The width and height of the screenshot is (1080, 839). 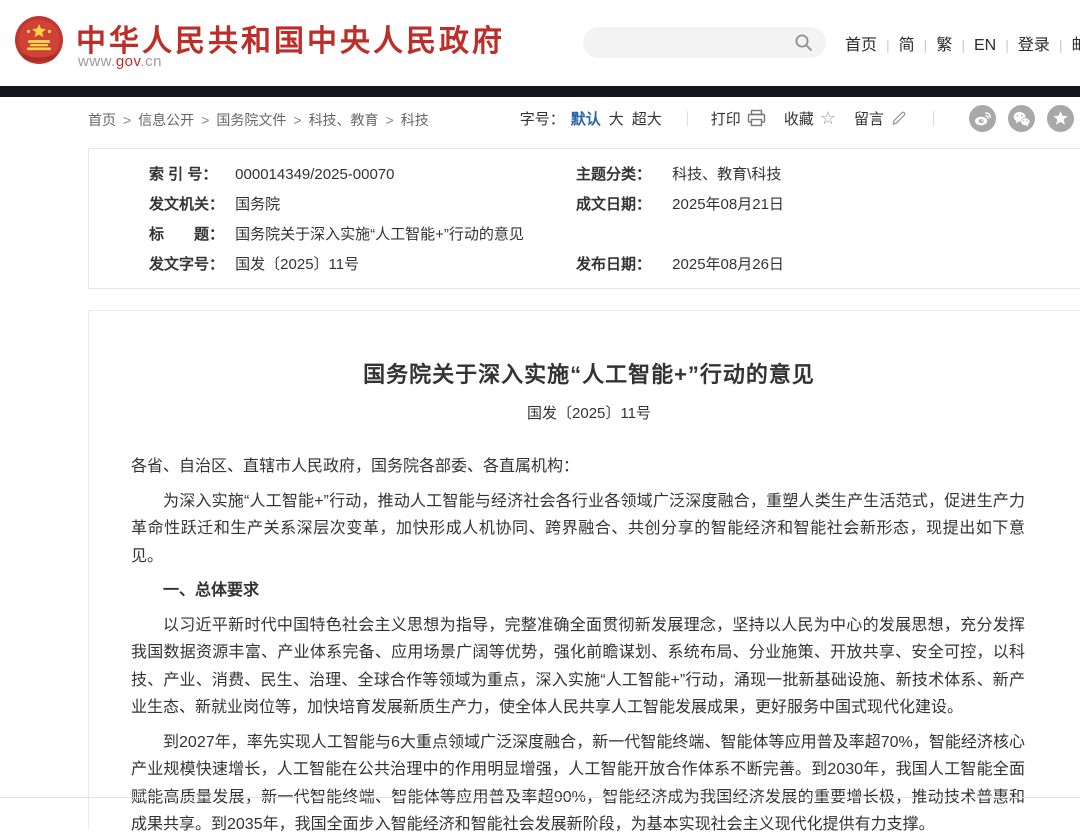 I want to click on weibo-icon, so click(x=982, y=118).